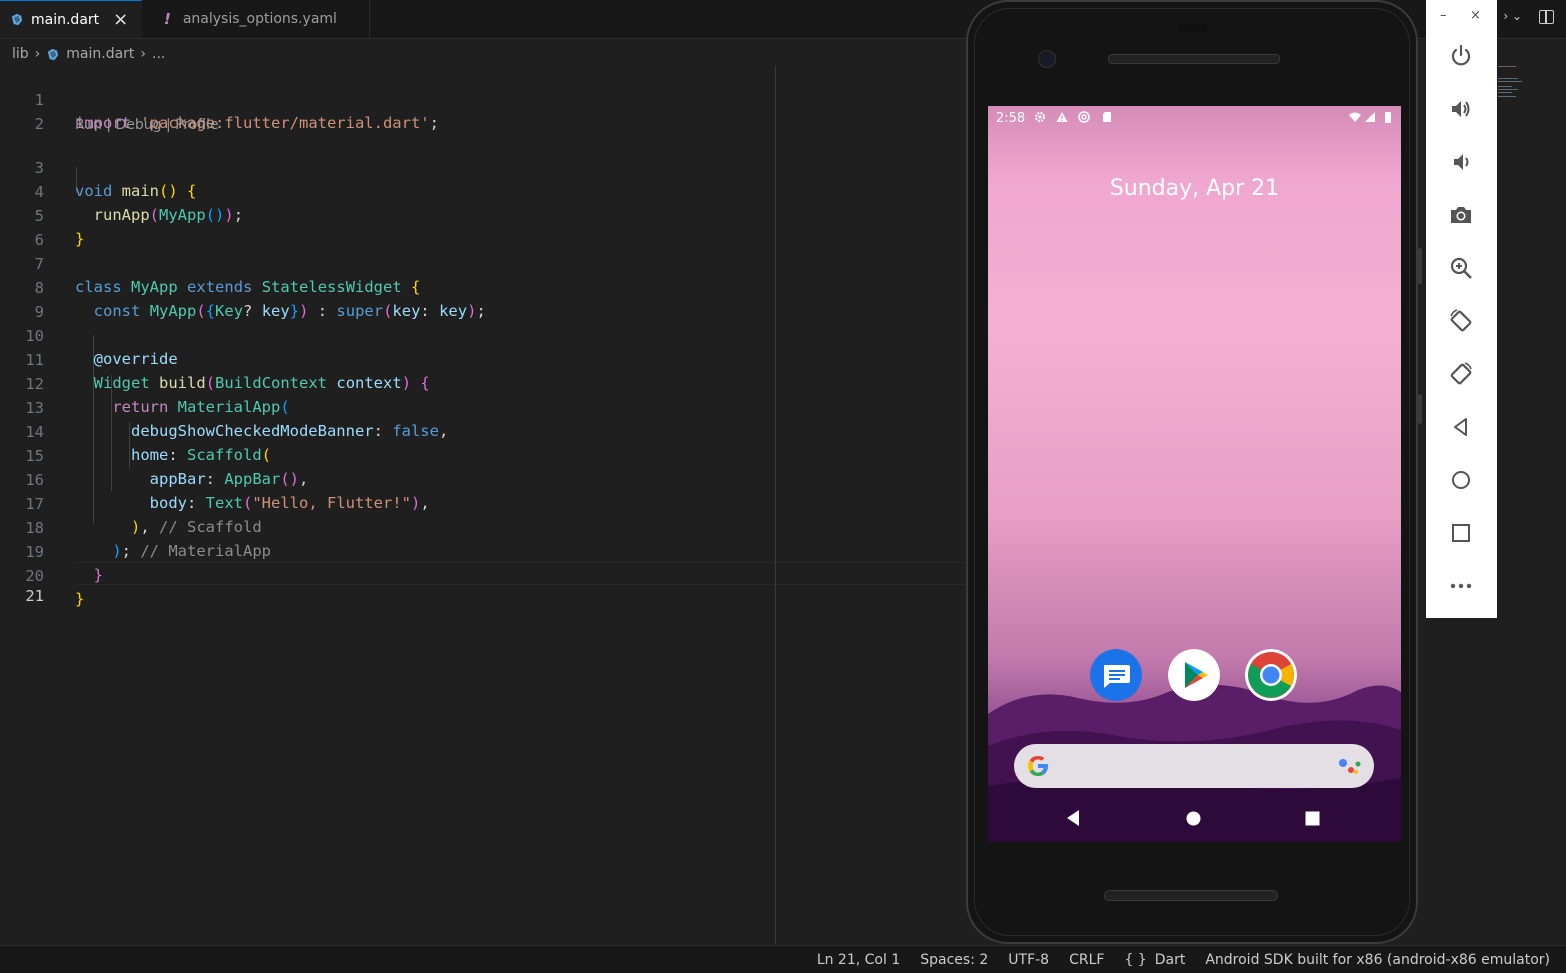  I want to click on overview-icon, so click(1312, 818).